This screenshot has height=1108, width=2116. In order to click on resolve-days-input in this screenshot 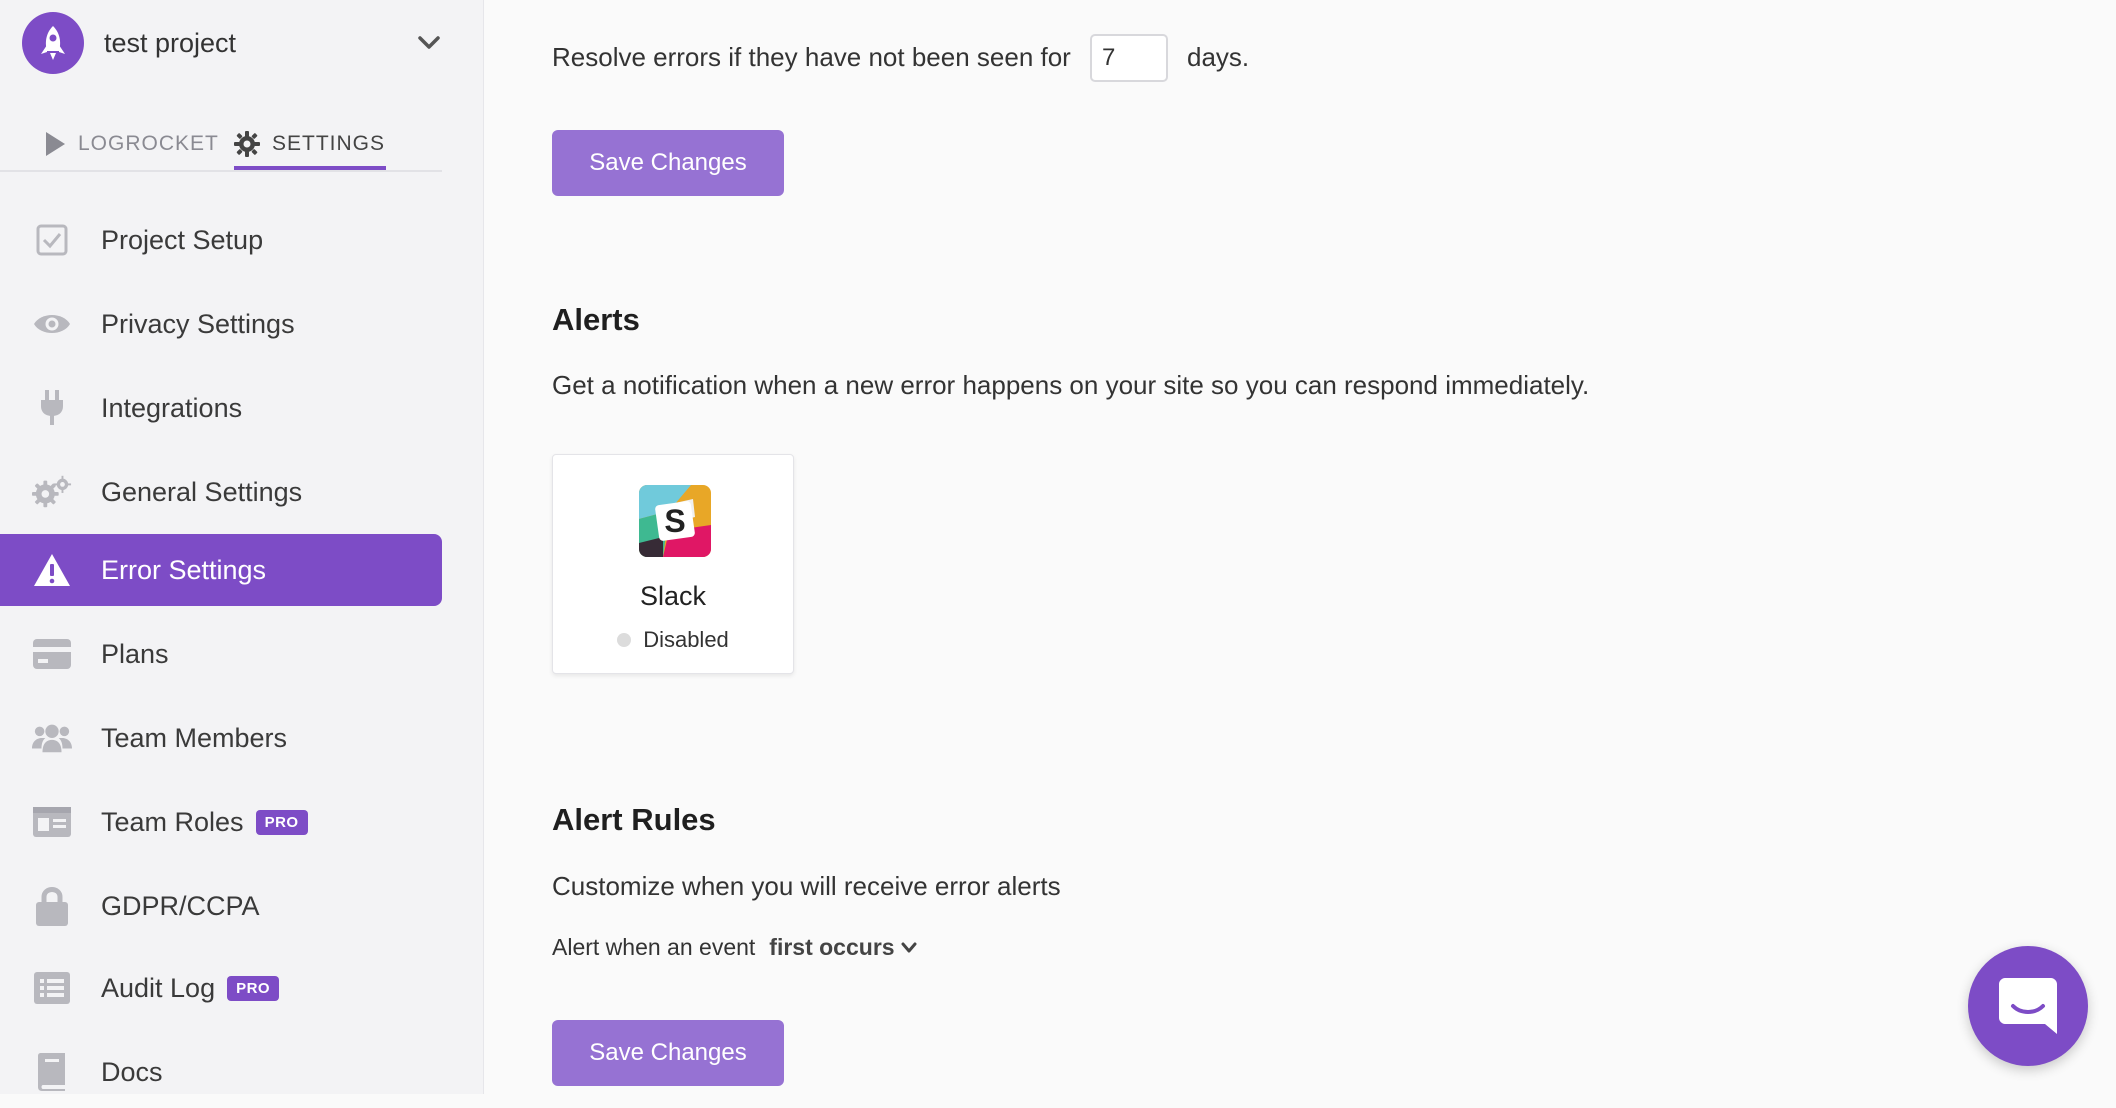, I will do `click(1129, 58)`.